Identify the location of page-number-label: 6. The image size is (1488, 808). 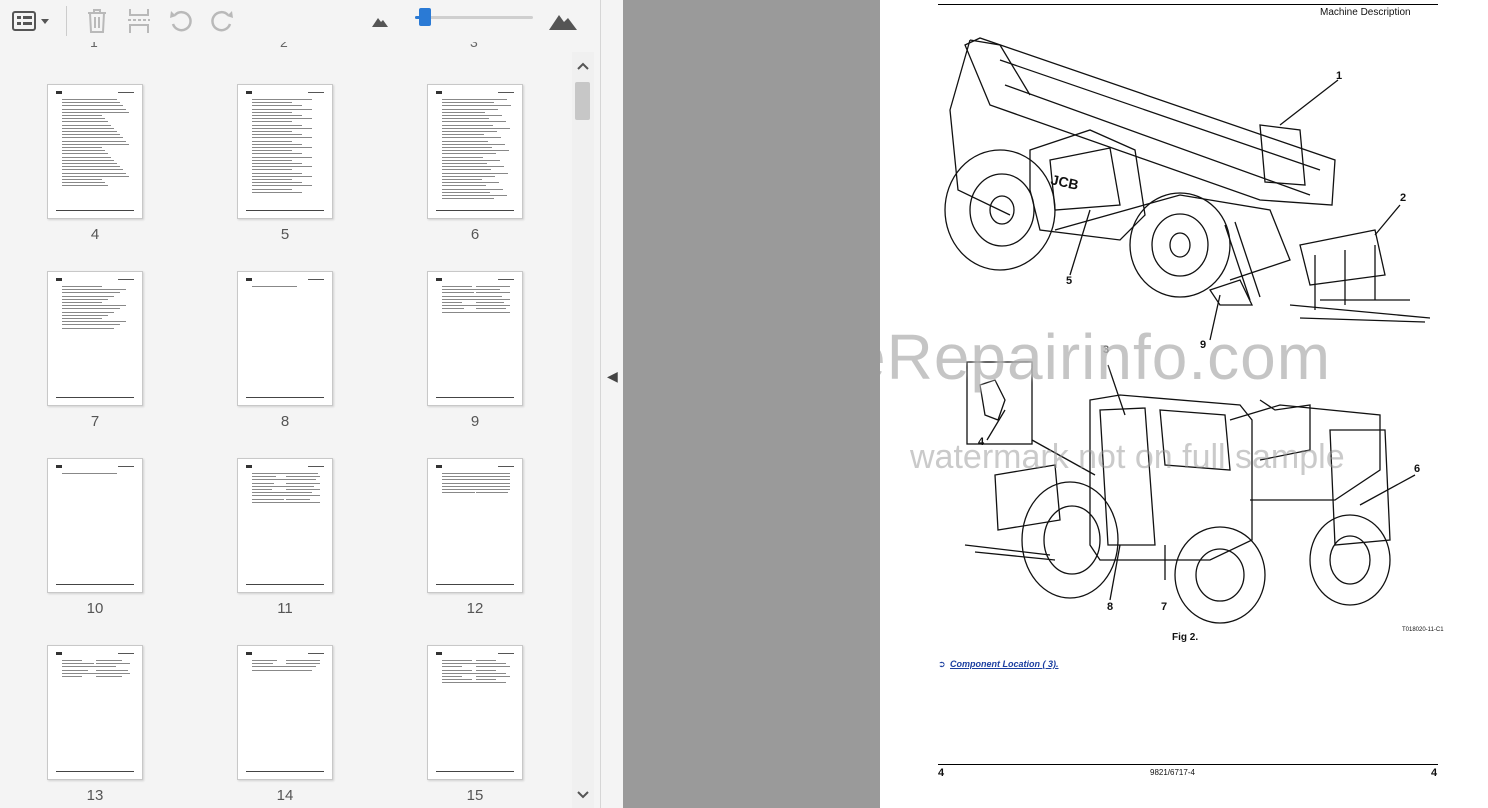
(475, 234).